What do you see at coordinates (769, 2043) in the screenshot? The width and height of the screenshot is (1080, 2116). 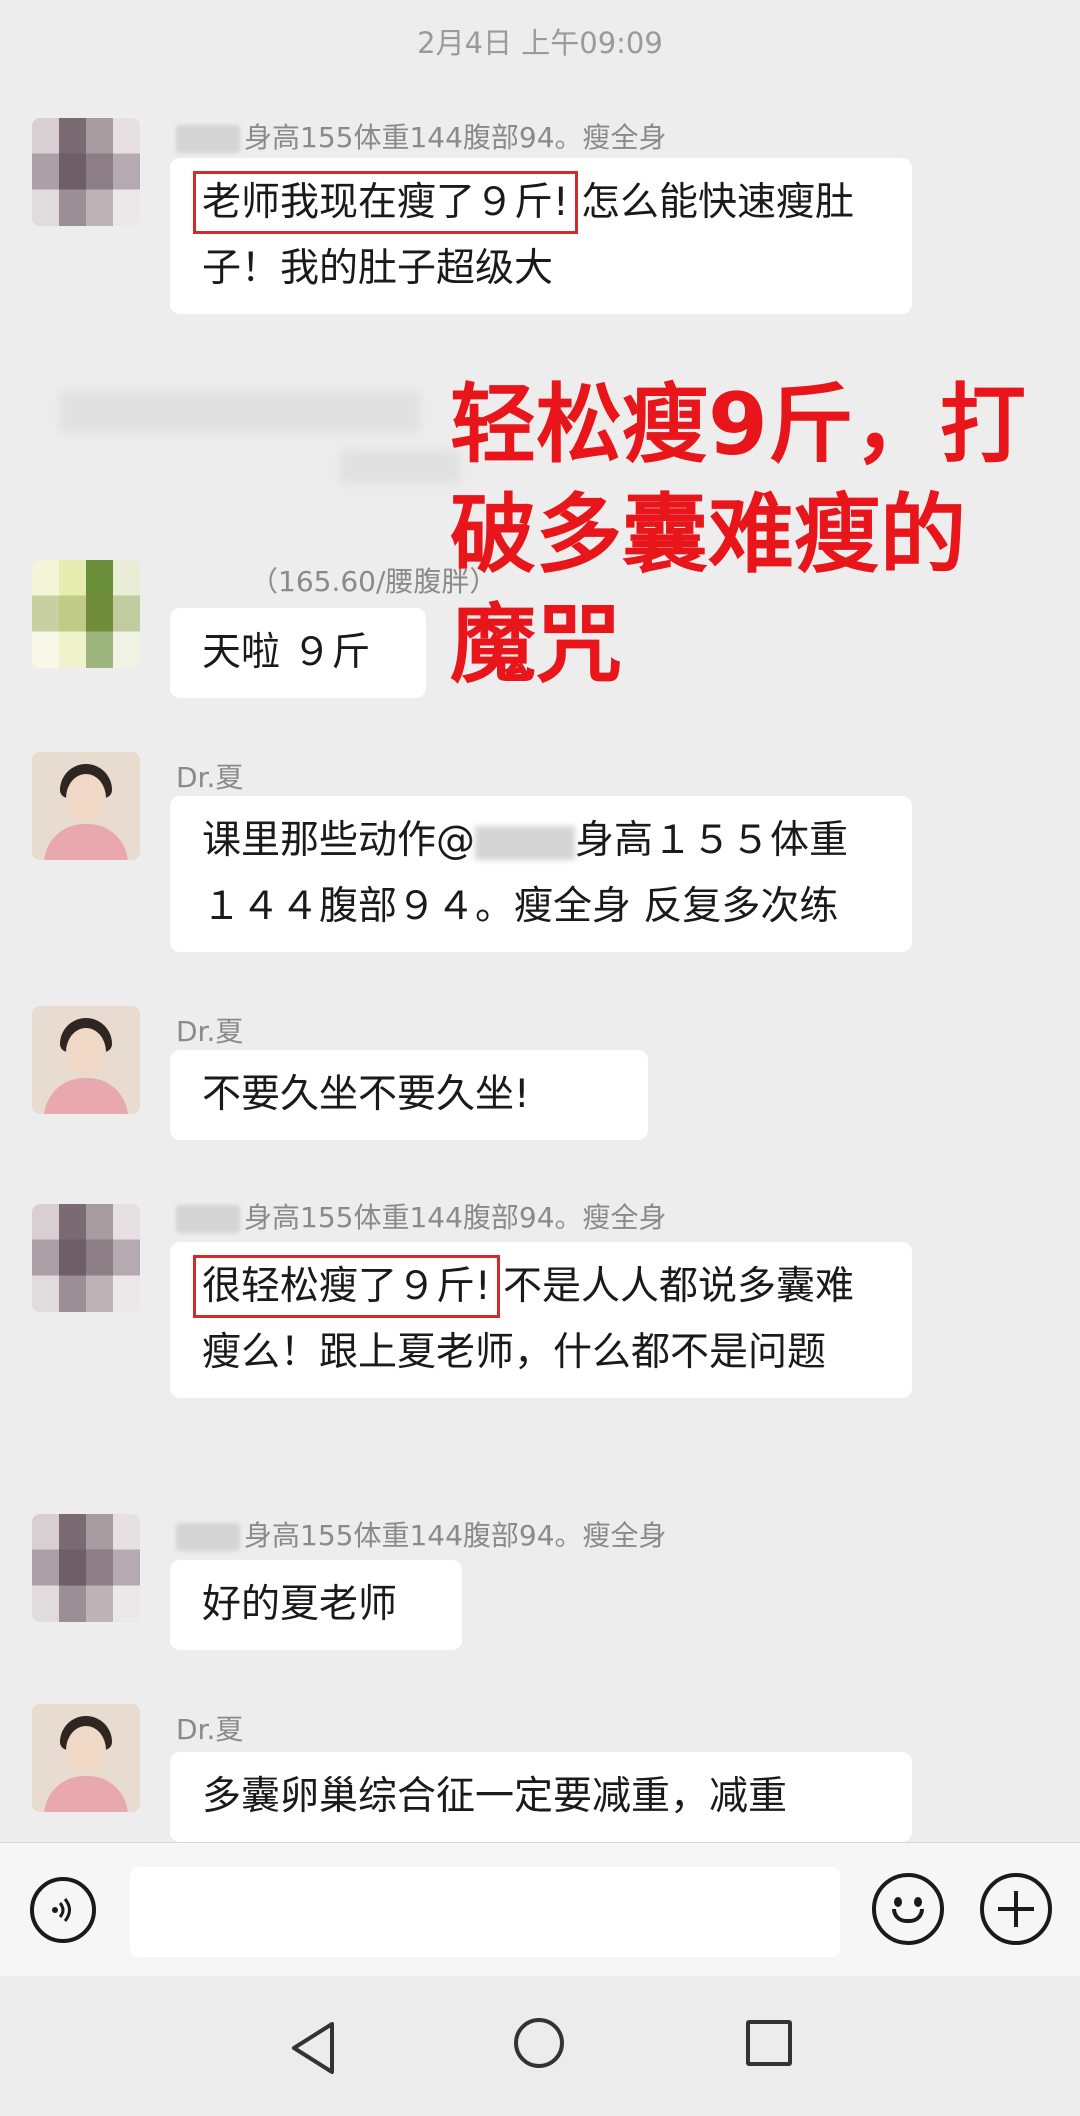 I see `recent-apps-icon` at bounding box center [769, 2043].